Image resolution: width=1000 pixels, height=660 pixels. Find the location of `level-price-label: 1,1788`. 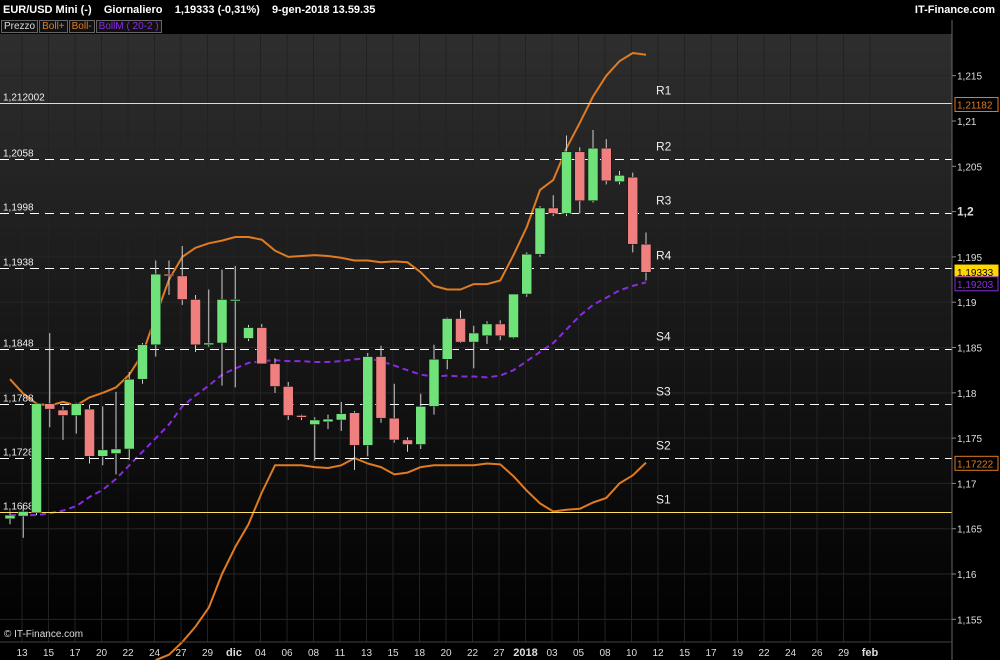

level-price-label: 1,1788 is located at coordinates (18, 399).